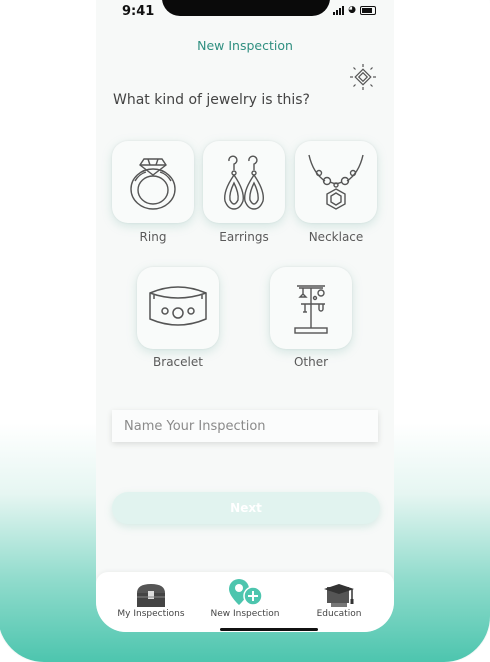 The width and height of the screenshot is (490, 662). I want to click on ring-icon, so click(153, 184).